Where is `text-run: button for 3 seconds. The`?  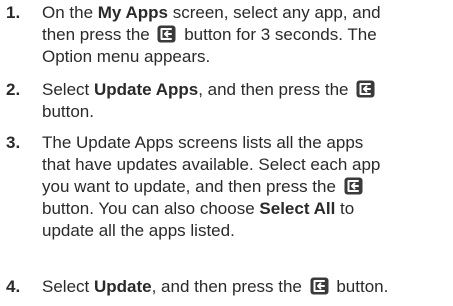 text-run: button for 3 seconds. The is located at coordinates (278, 34).